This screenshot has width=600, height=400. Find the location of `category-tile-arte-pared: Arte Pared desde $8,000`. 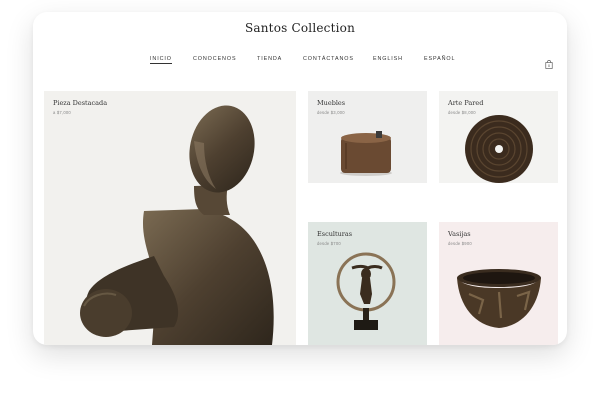

category-tile-arte-pared: Arte Pared desde $8,000 is located at coordinates (498, 137).